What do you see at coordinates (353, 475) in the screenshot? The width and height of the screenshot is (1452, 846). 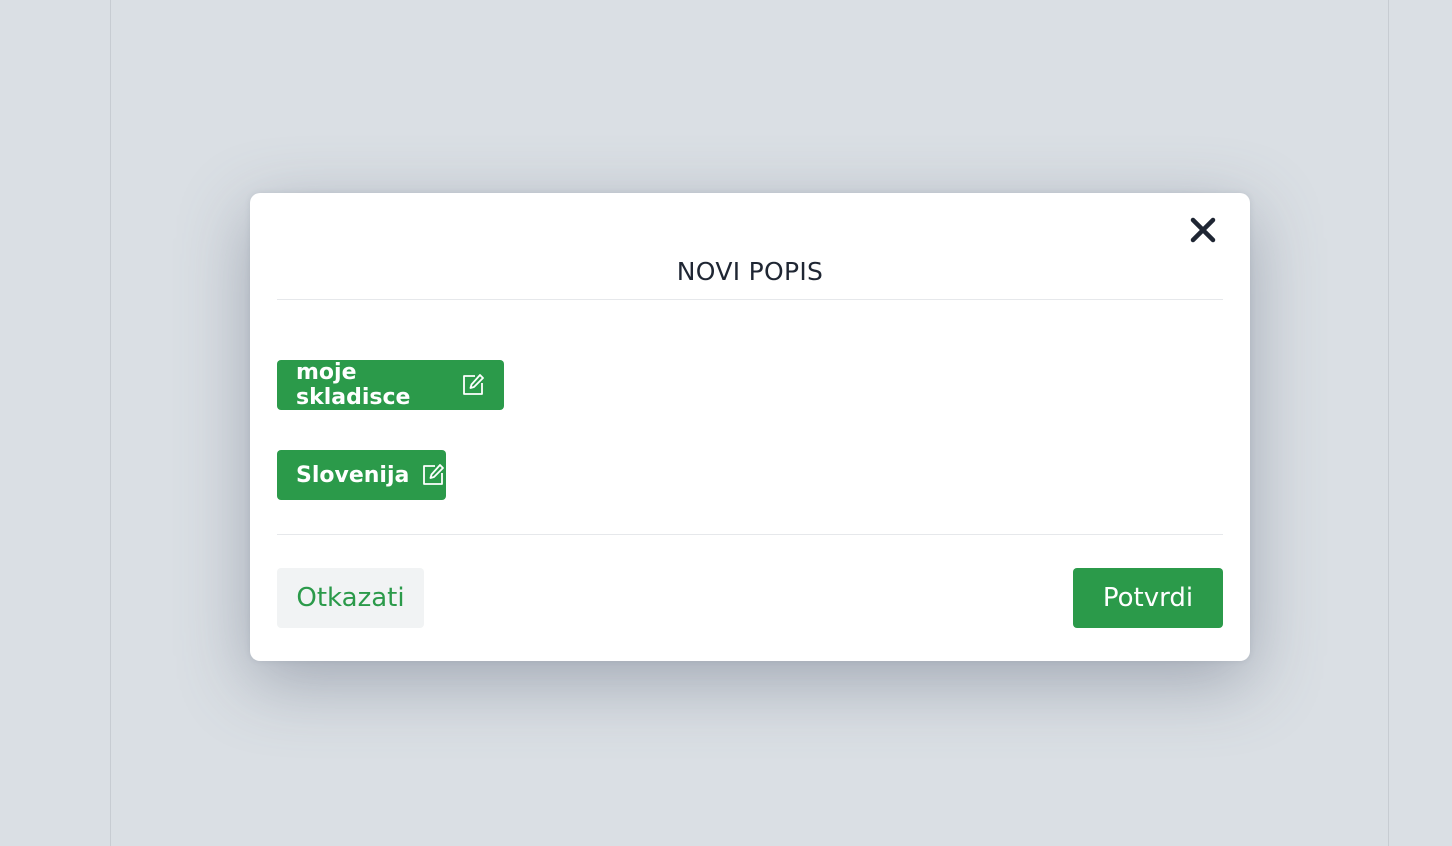 I see `country-label: Slovenija` at bounding box center [353, 475].